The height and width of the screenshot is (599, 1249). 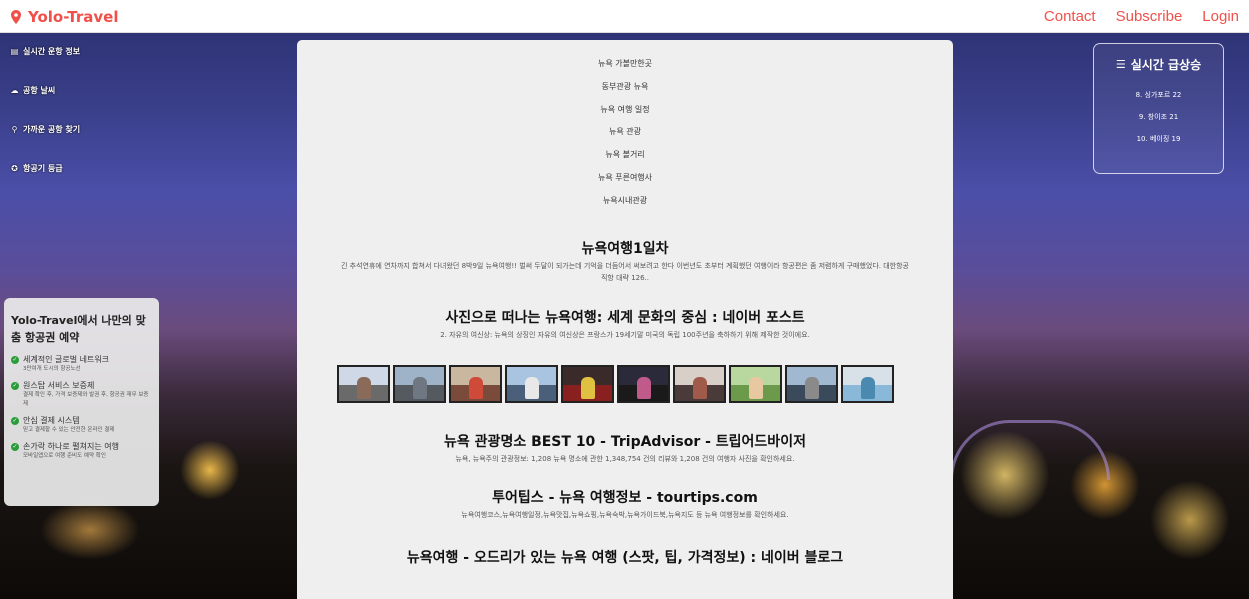 I want to click on promo-feature-label: 원스탑 서비스 보증제, so click(x=59, y=385).